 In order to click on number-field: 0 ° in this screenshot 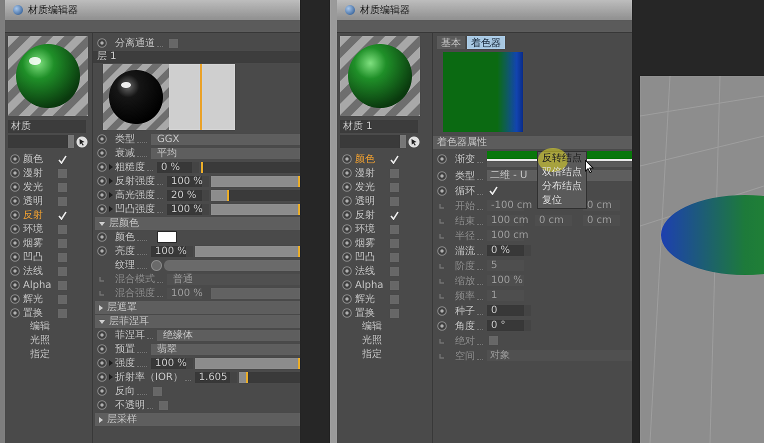, I will do `click(509, 325)`.